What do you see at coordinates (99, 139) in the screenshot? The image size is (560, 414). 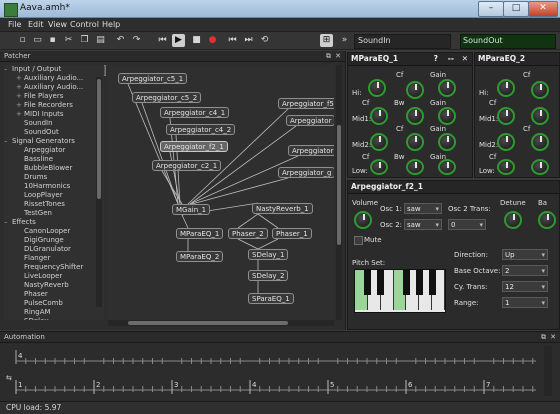 I see `tree-scroll-thumb` at bounding box center [99, 139].